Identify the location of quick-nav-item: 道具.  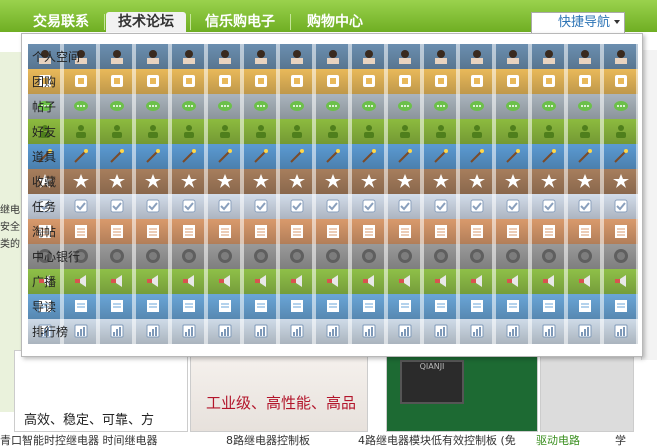
(333, 156).